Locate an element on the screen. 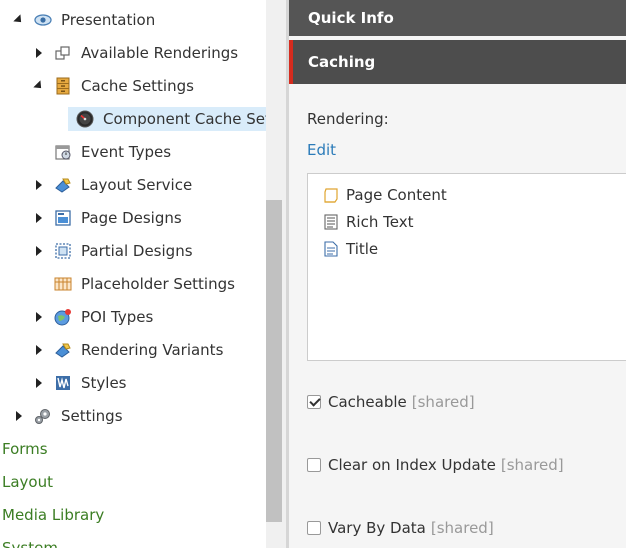  tree-item-layout-service: Layout Service is located at coordinates (113, 185).